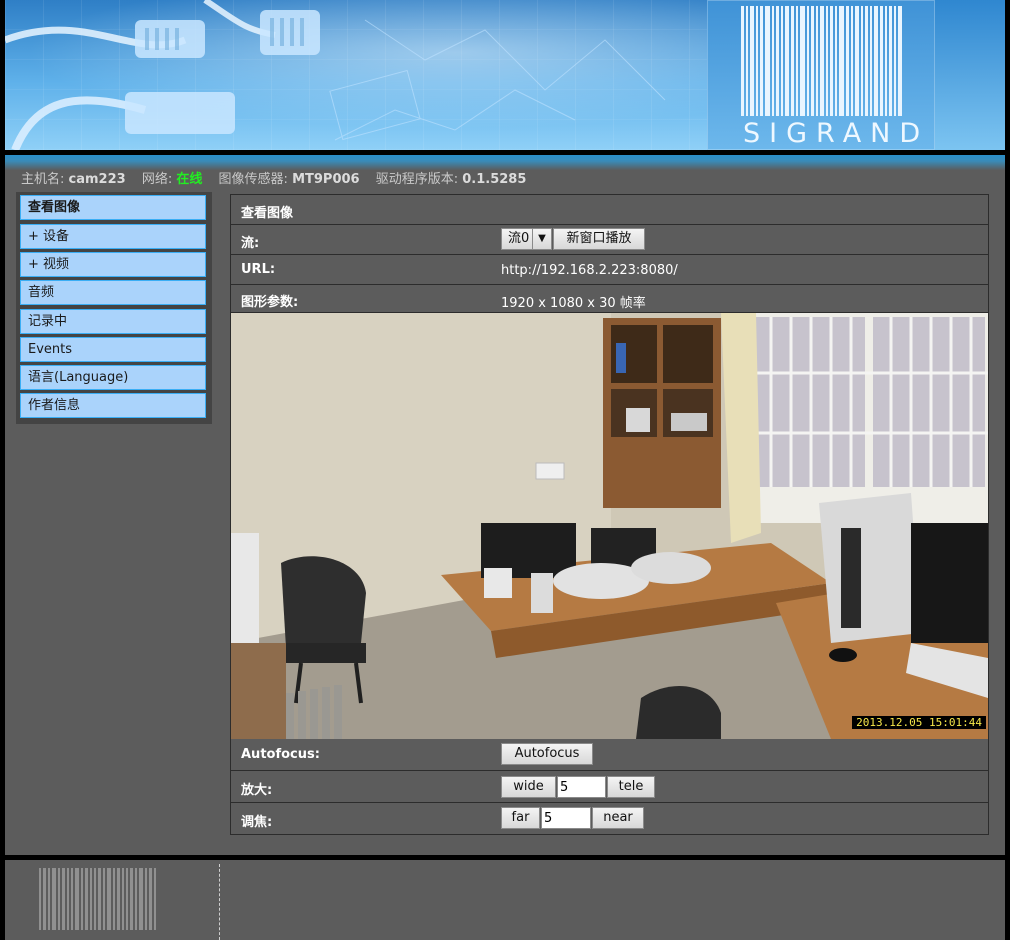 The image size is (1010, 940). Describe the element at coordinates (599, 239) in the screenshot. I see `new-window-play-button: 新窗口播放` at that location.